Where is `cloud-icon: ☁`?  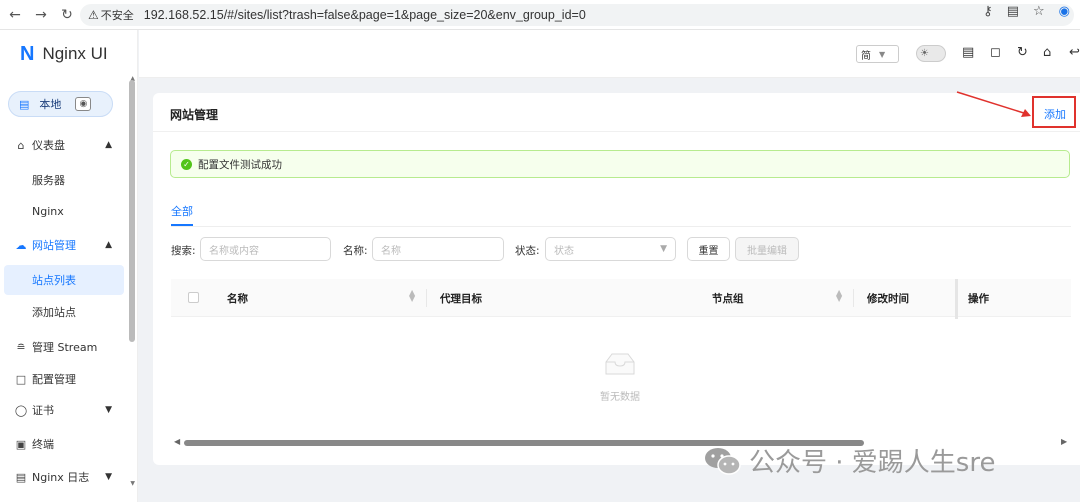
cloud-icon: ☁ is located at coordinates (21, 245).